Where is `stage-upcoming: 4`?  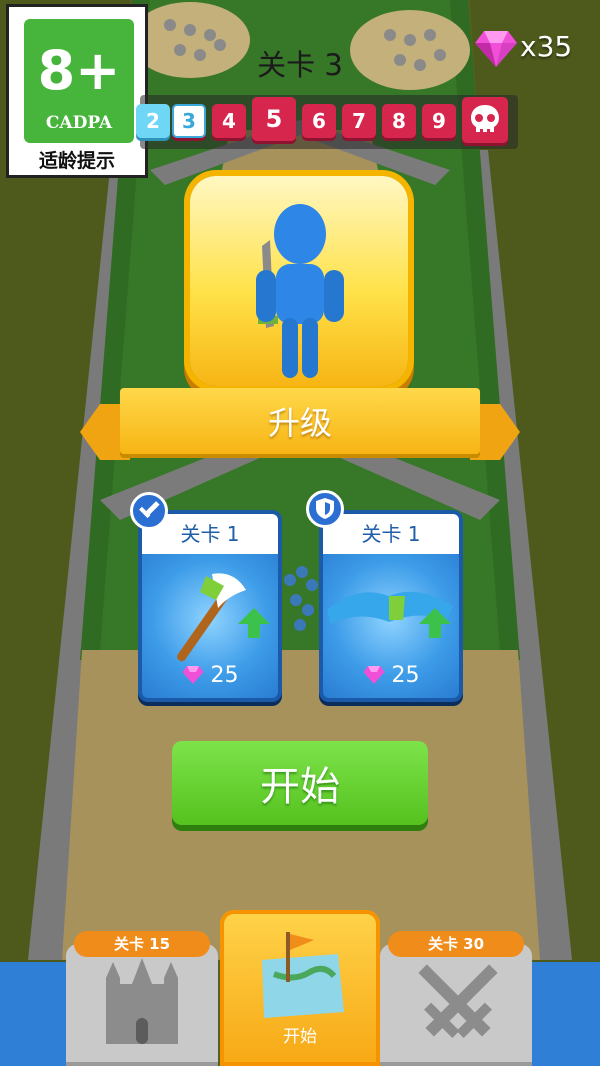 stage-upcoming: 4 is located at coordinates (229, 121).